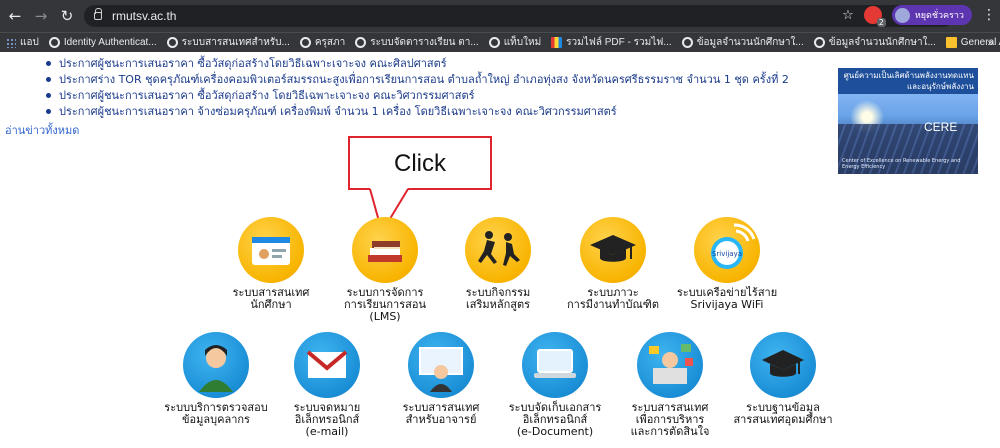 The width and height of the screenshot is (1000, 448). What do you see at coordinates (385, 250) in the screenshot?
I see `books-icon` at bounding box center [385, 250].